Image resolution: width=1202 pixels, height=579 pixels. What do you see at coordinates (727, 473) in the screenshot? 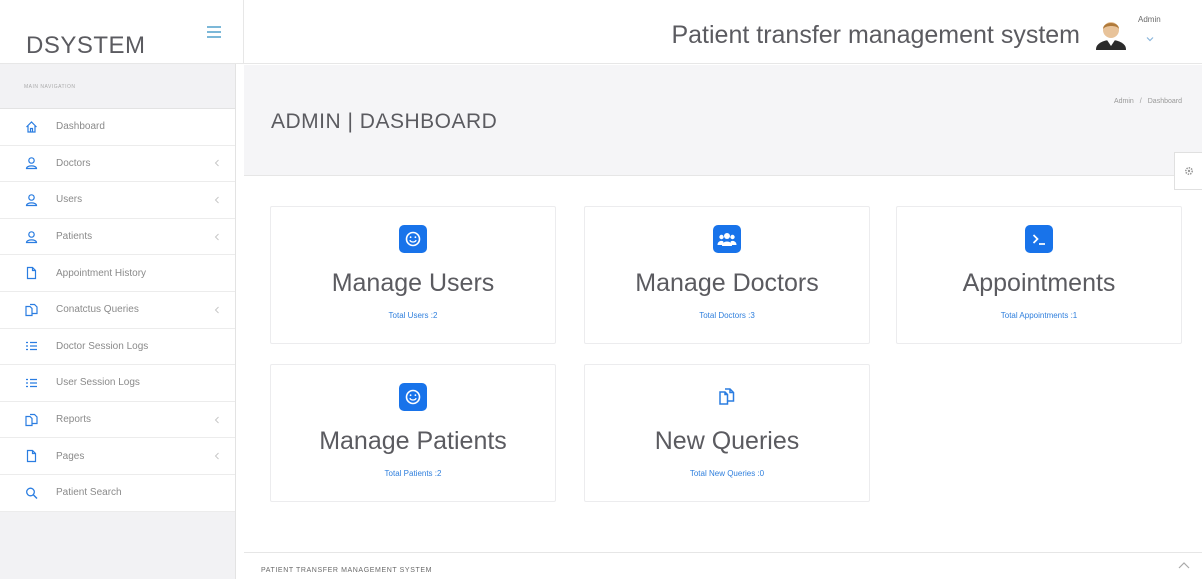
I see `card-count-link: Total New Queries :0` at bounding box center [727, 473].